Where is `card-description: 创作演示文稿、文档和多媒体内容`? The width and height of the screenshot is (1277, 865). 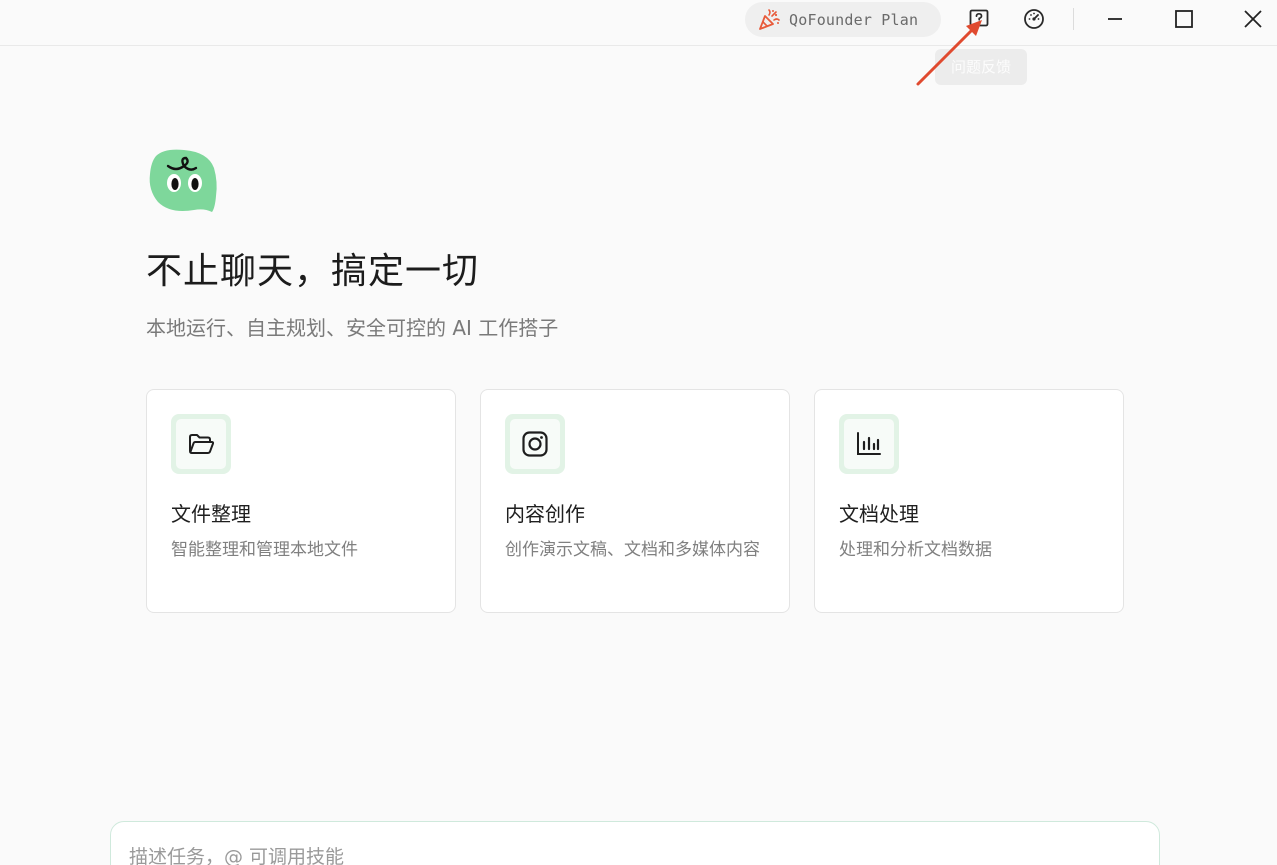
card-description: 创作演示文稿、文档和多媒体内容 is located at coordinates (632, 550).